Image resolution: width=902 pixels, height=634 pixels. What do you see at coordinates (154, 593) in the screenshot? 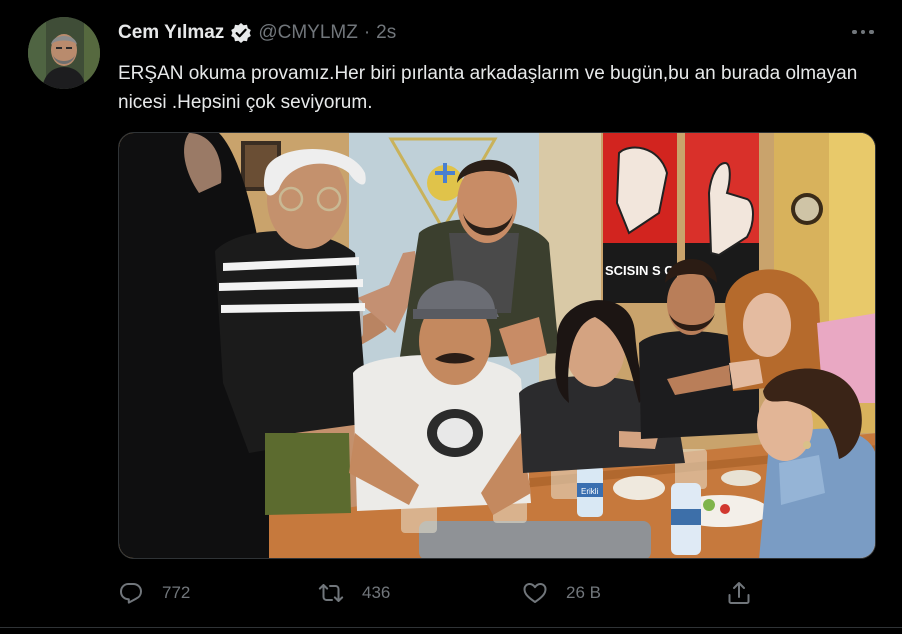
I see `reply-button: 772` at bounding box center [154, 593].